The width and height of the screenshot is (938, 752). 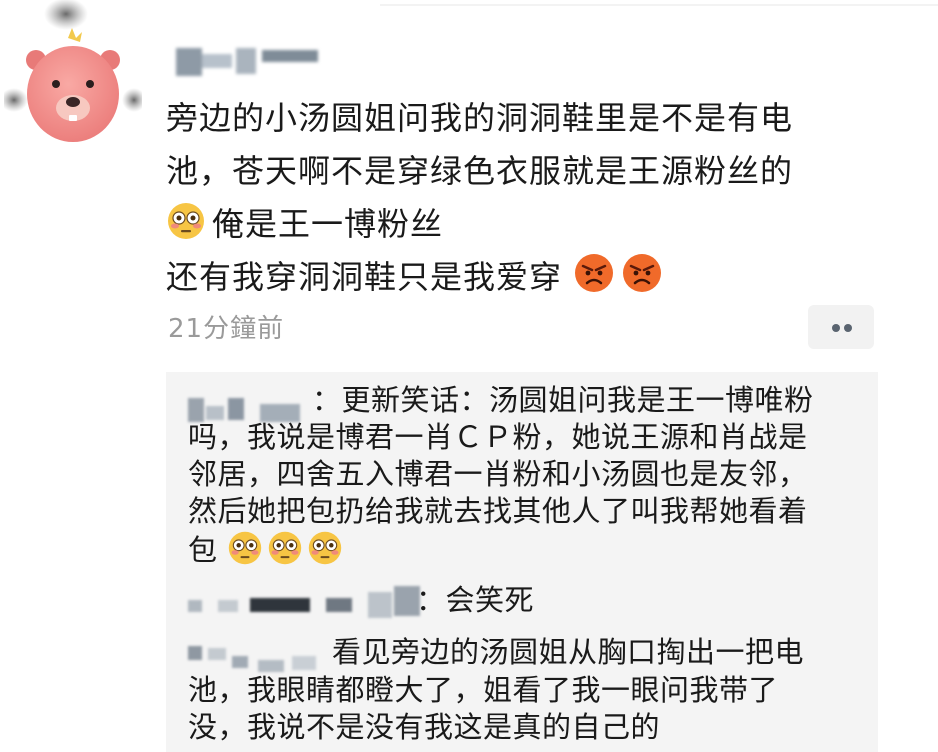 I want to click on comment-line: 吗，我说是博君一肖ＣＰ粉，她说王源和肖战是, so click(x=498, y=437).